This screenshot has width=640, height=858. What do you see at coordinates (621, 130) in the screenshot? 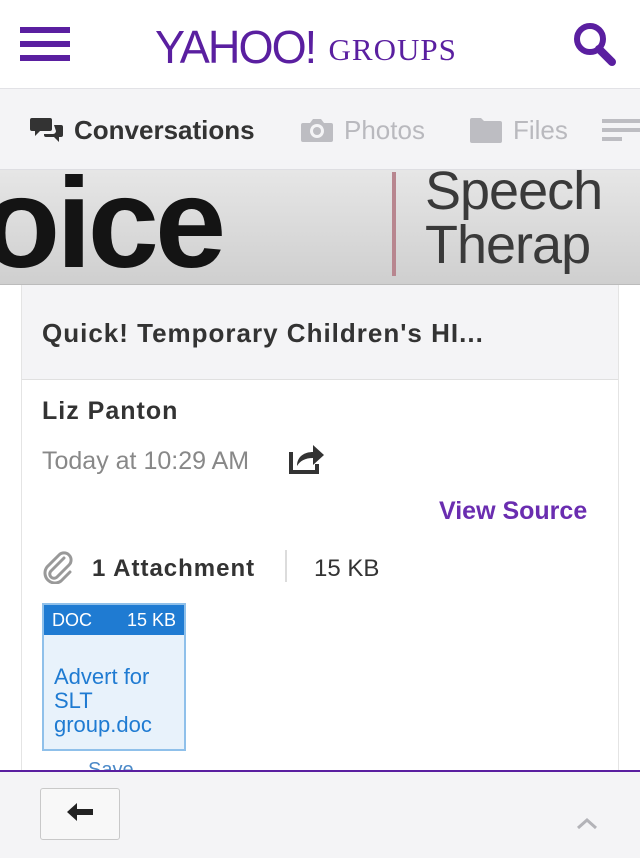
I see `more-tabs-icon` at bounding box center [621, 130].